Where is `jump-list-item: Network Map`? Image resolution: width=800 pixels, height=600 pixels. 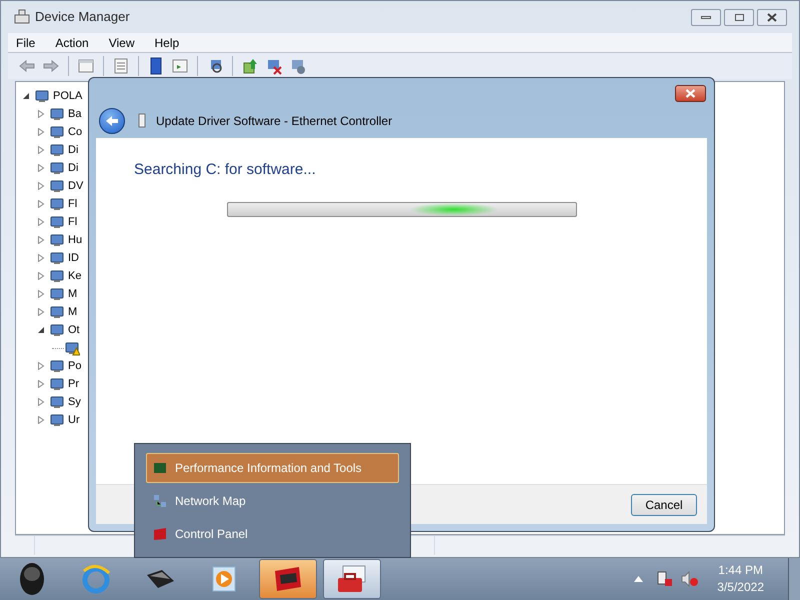 jump-list-item: Network Map is located at coordinates (272, 501).